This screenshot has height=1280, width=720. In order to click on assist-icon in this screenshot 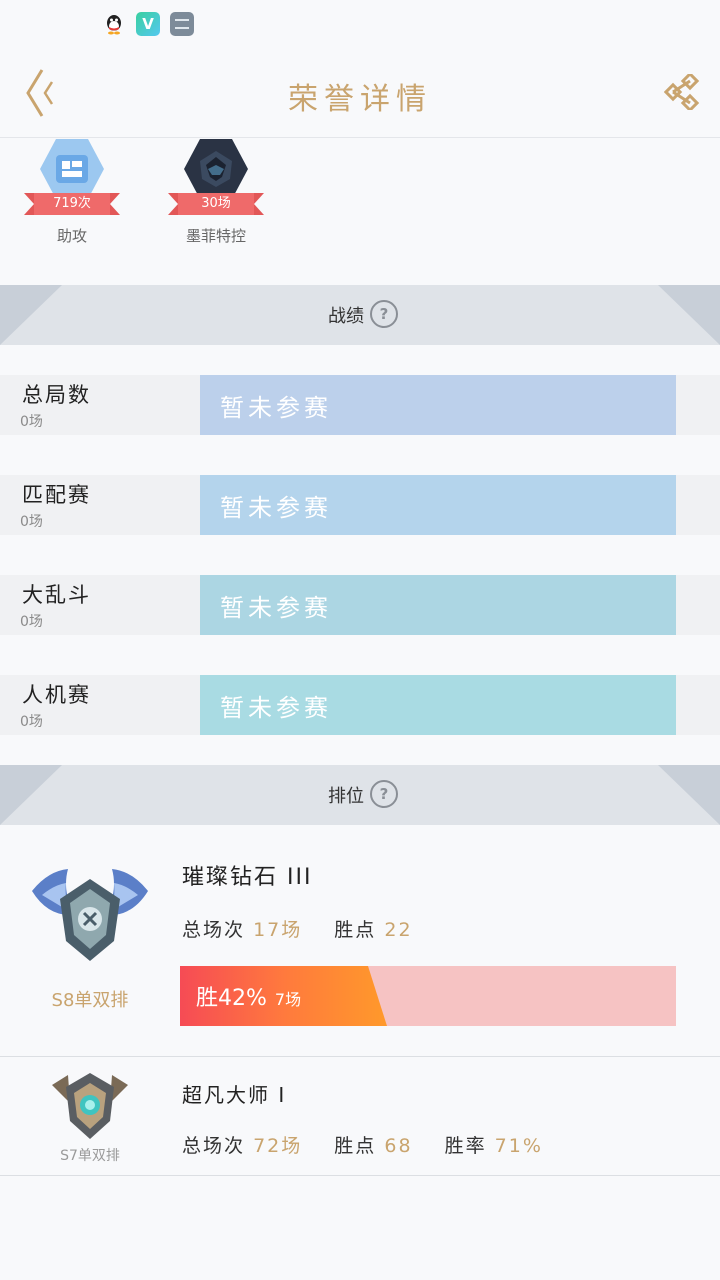, I will do `click(72, 169)`.